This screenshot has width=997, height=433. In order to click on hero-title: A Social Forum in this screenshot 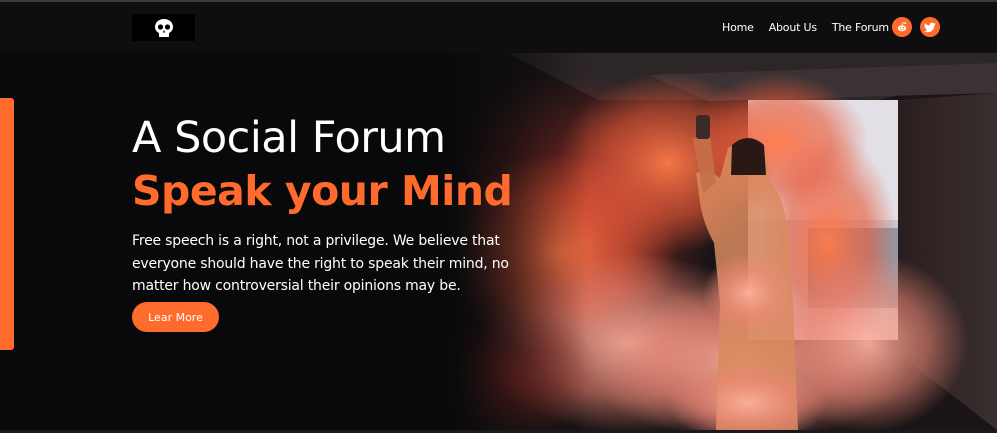, I will do `click(289, 138)`.